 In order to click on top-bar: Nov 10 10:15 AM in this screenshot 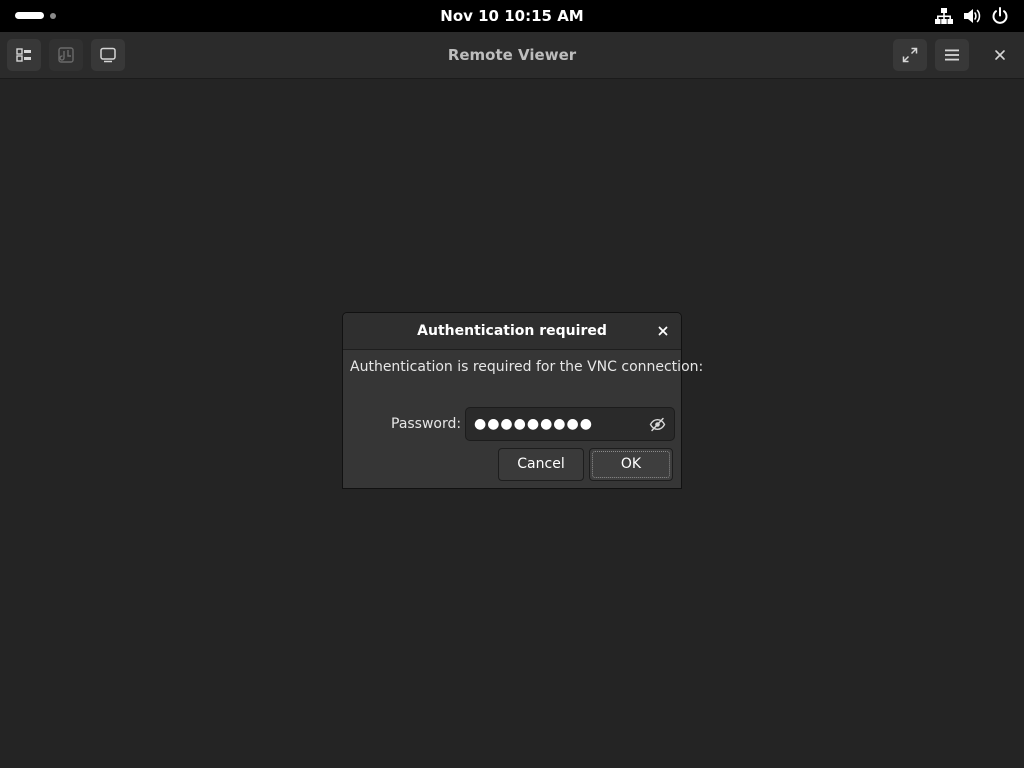, I will do `click(512, 16)`.